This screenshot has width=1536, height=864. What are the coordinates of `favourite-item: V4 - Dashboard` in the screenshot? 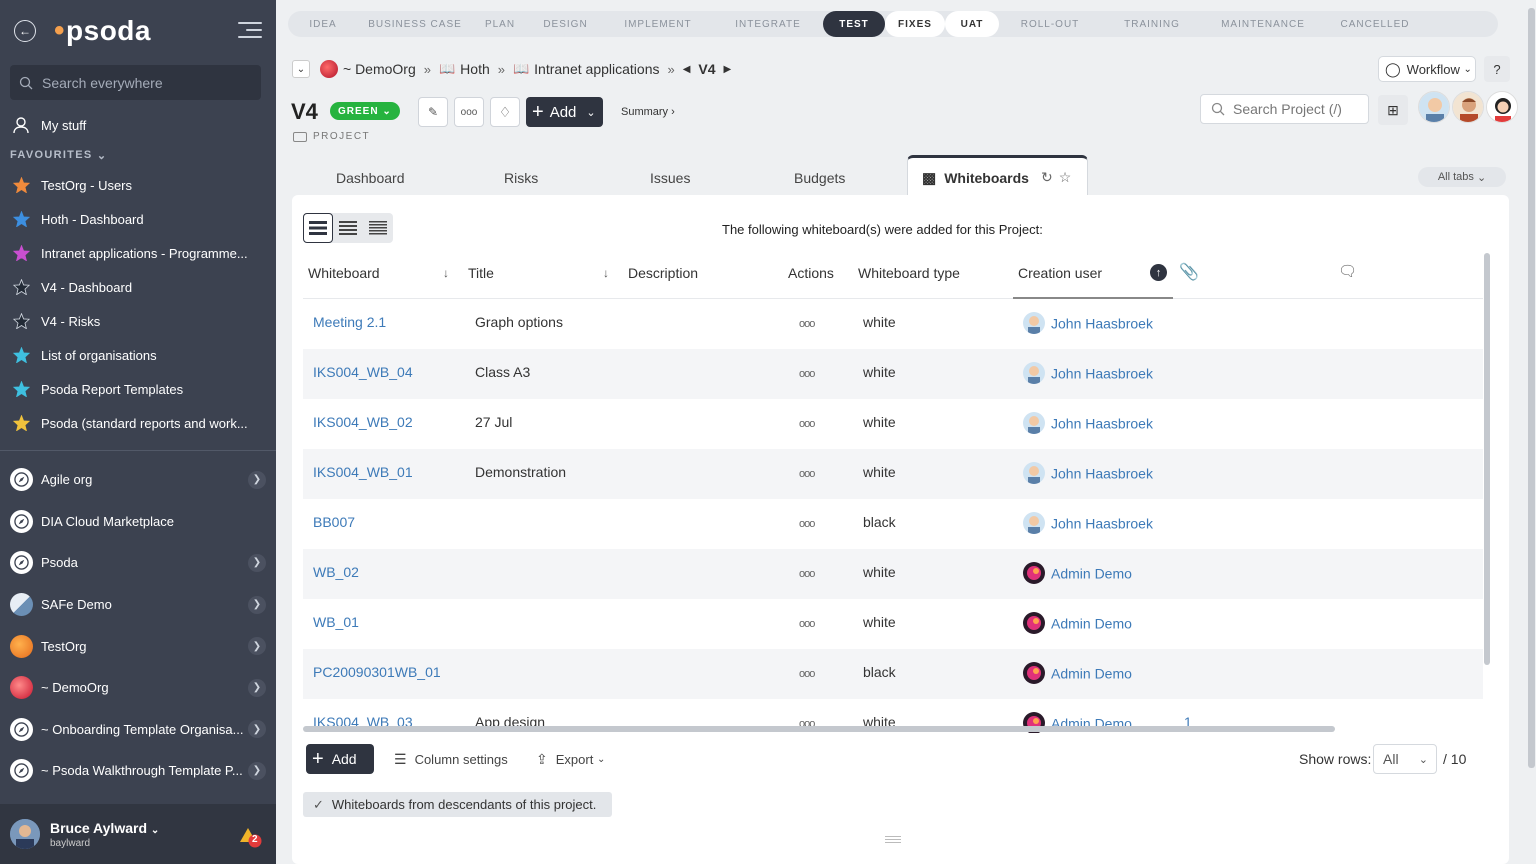 It's located at (138, 287).